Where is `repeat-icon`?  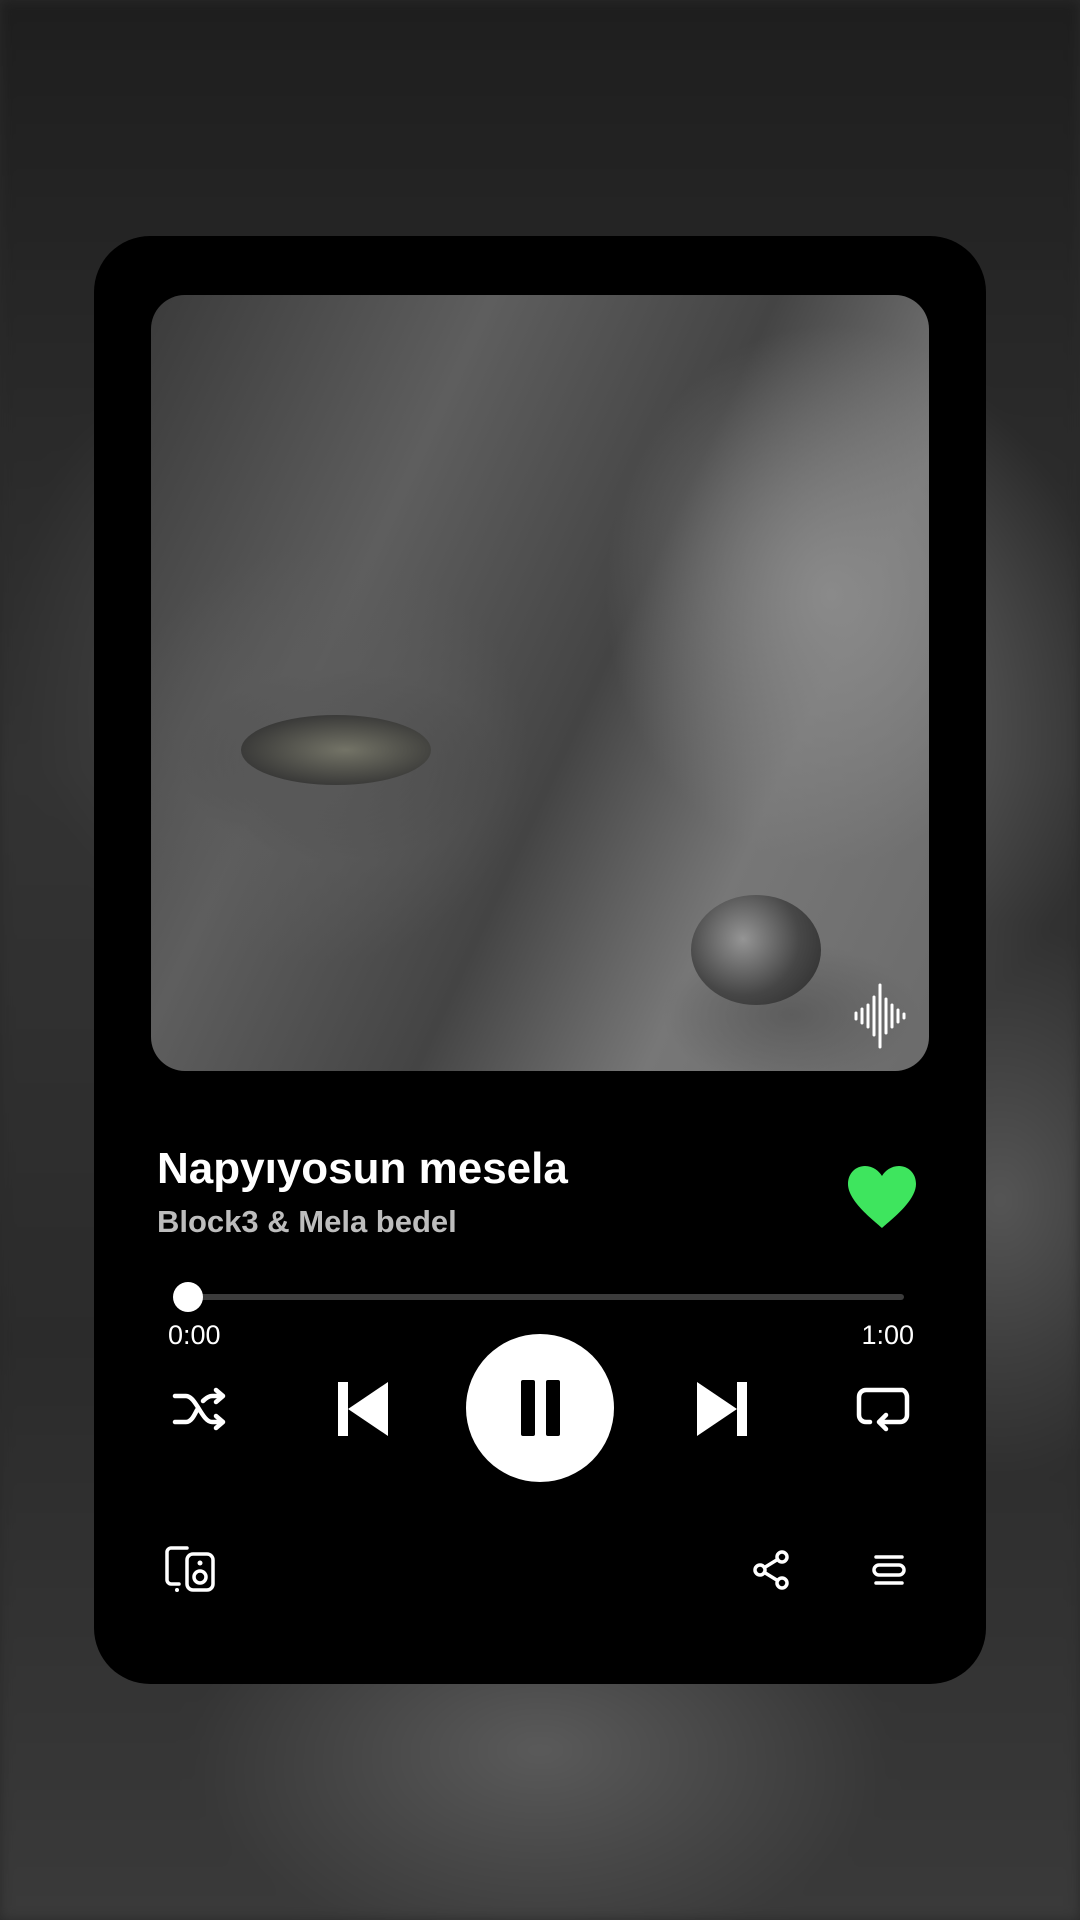 repeat-icon is located at coordinates (883, 1409).